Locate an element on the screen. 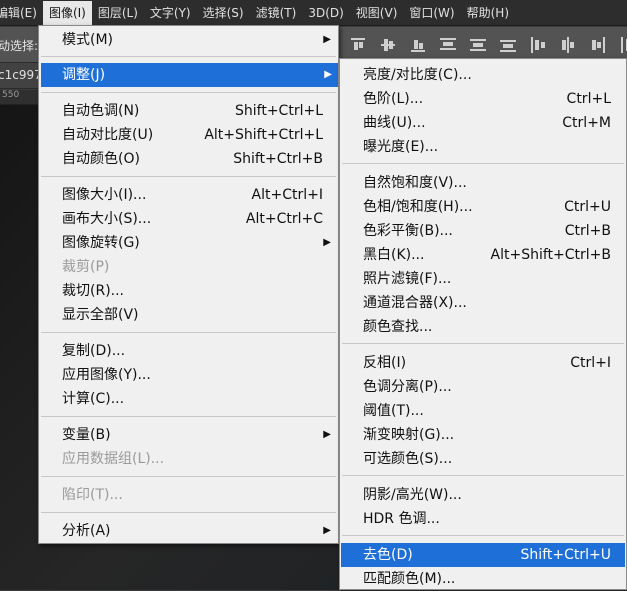 This screenshot has width=627, height=591. align-hcenter-icon is located at coordinates (569, 45).